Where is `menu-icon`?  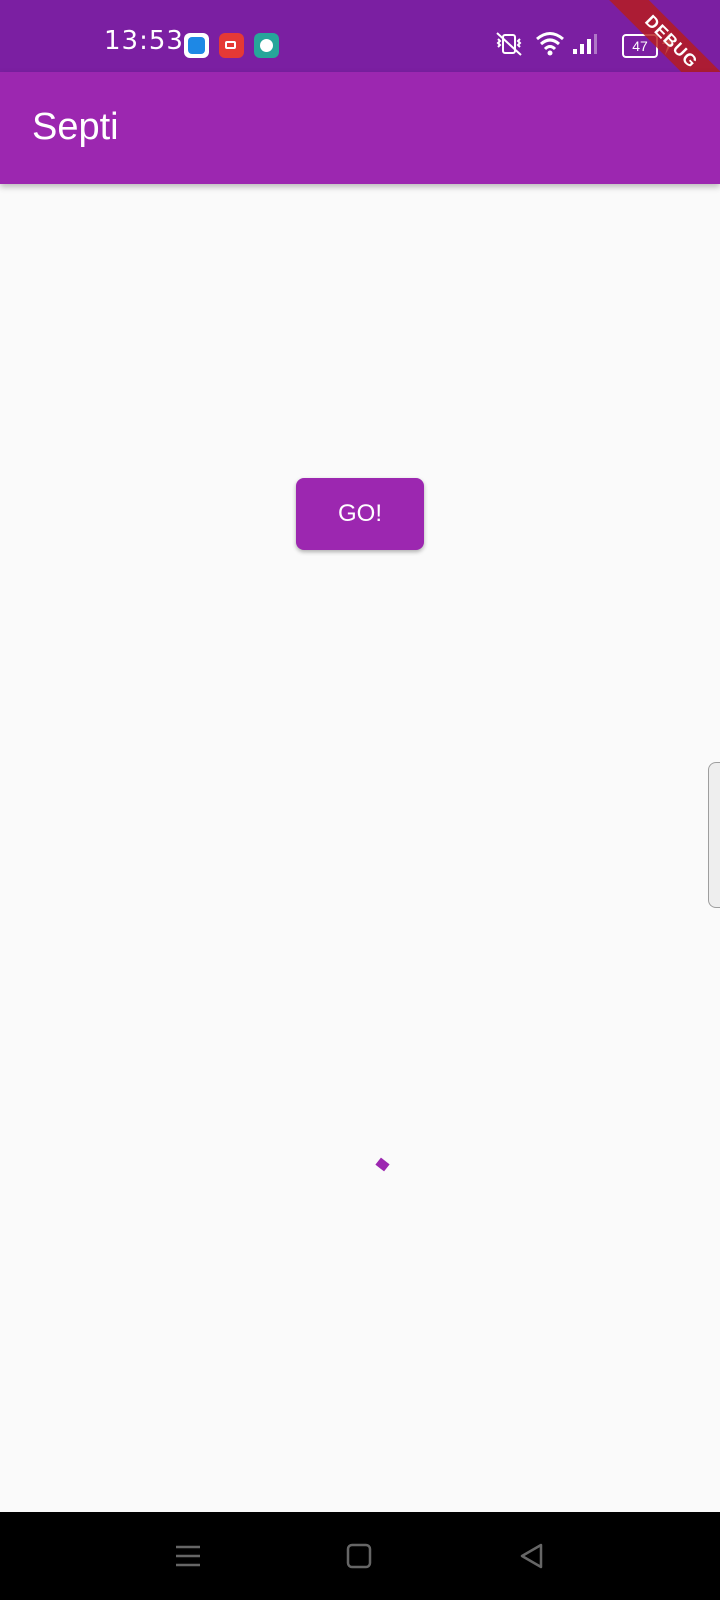
menu-icon is located at coordinates (188, 1556).